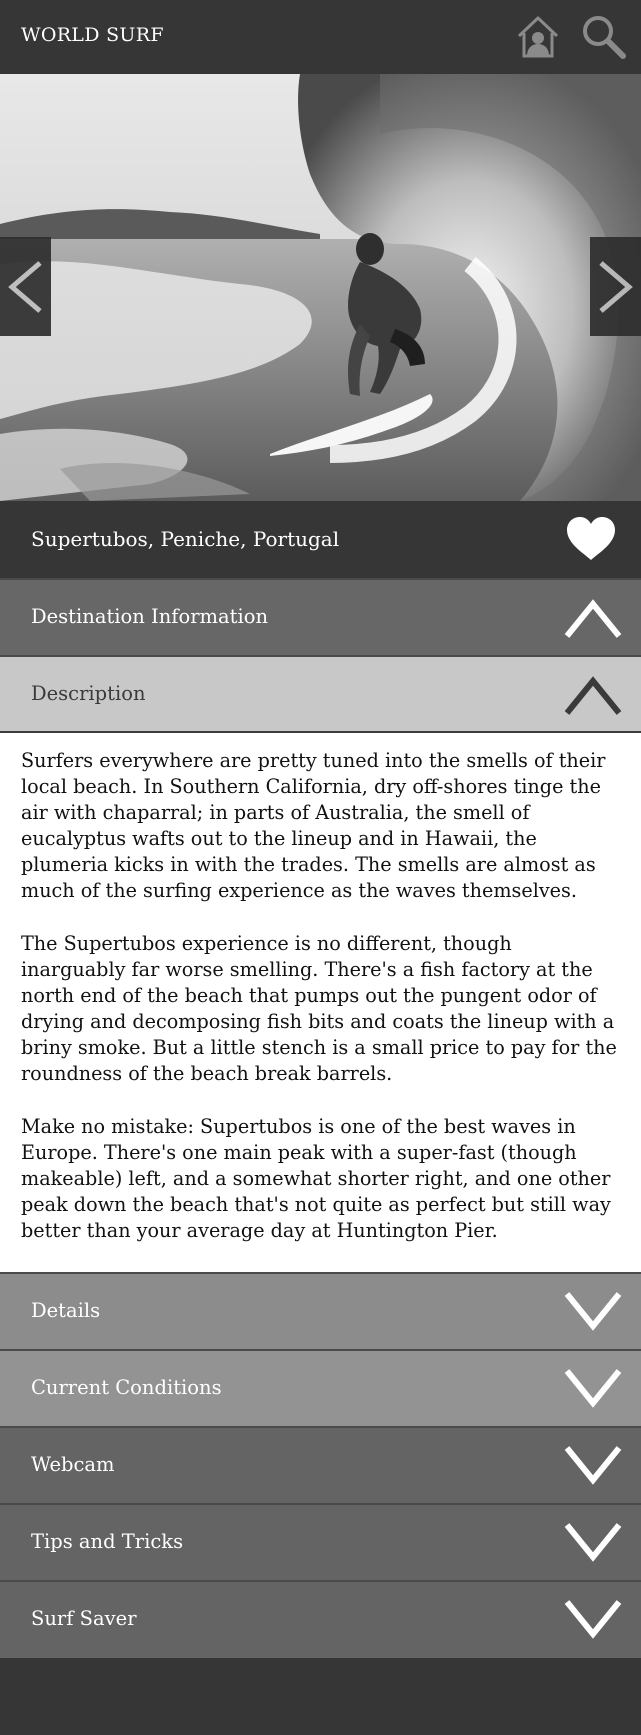 The image size is (641, 1735). I want to click on section-destination-information: Destination Information, so click(320, 616).